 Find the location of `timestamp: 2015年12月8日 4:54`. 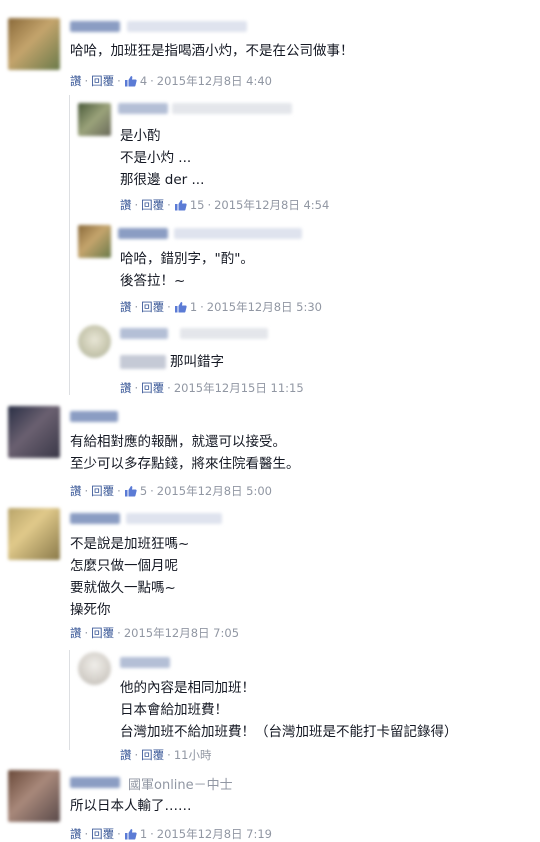

timestamp: 2015年12月8日 4:54 is located at coordinates (271, 205).